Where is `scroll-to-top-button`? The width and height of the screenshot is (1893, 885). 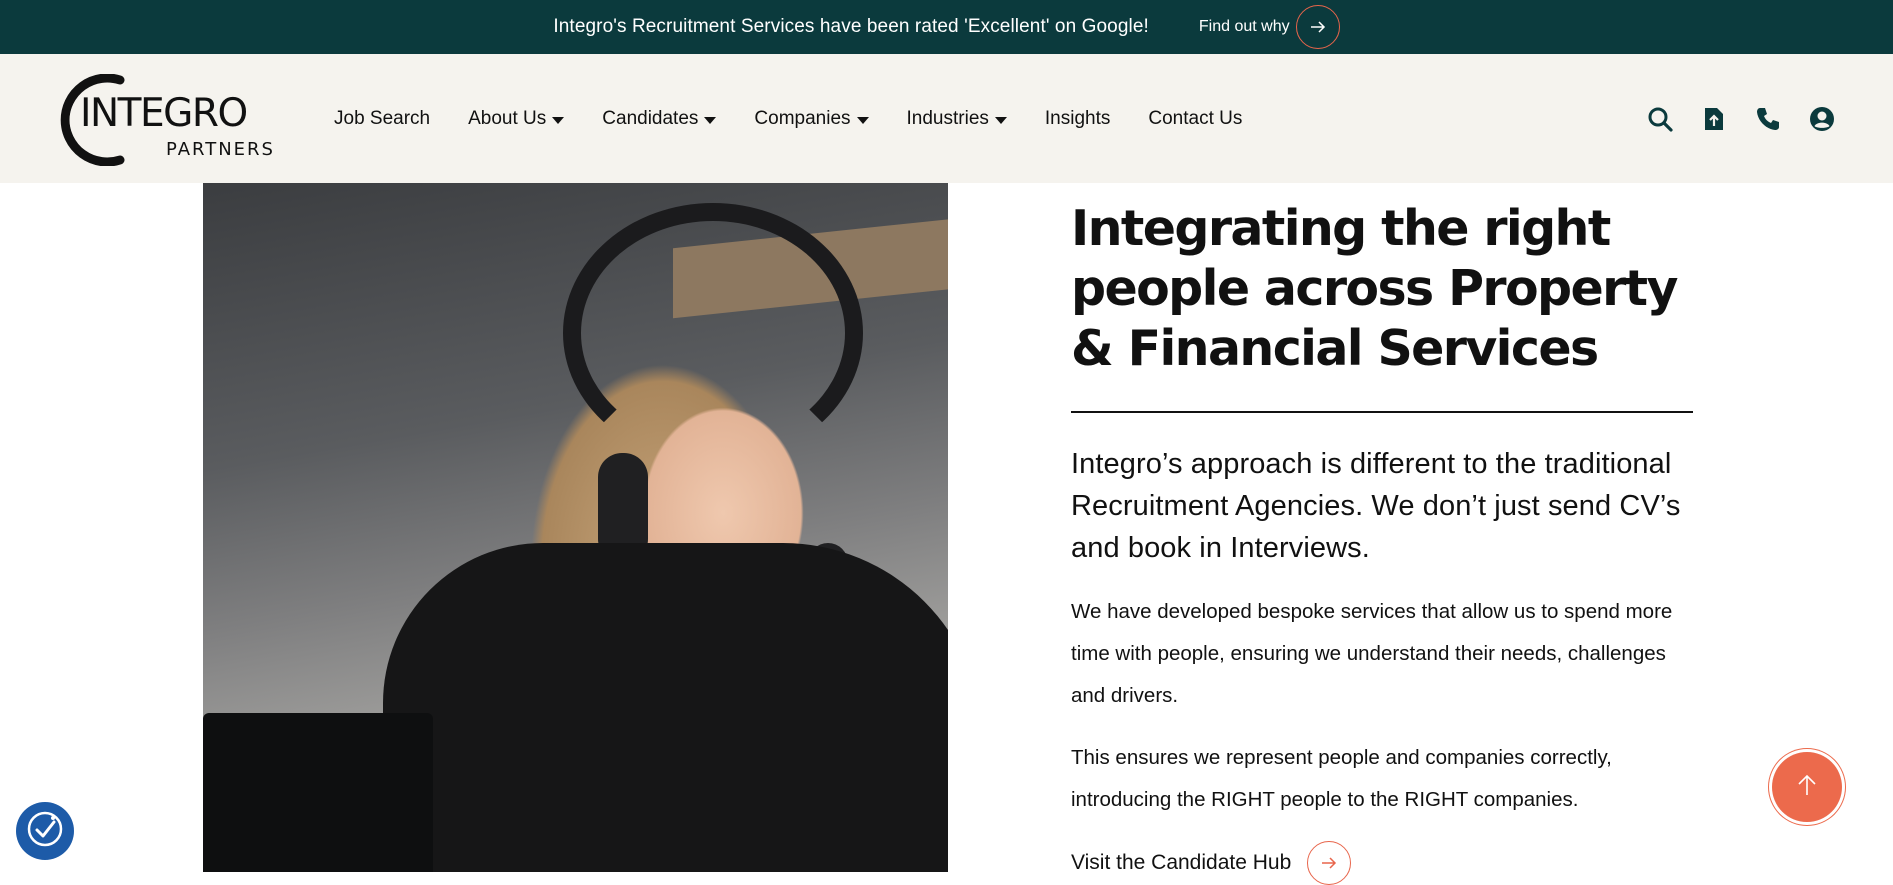 scroll-to-top-button is located at coordinates (1807, 787).